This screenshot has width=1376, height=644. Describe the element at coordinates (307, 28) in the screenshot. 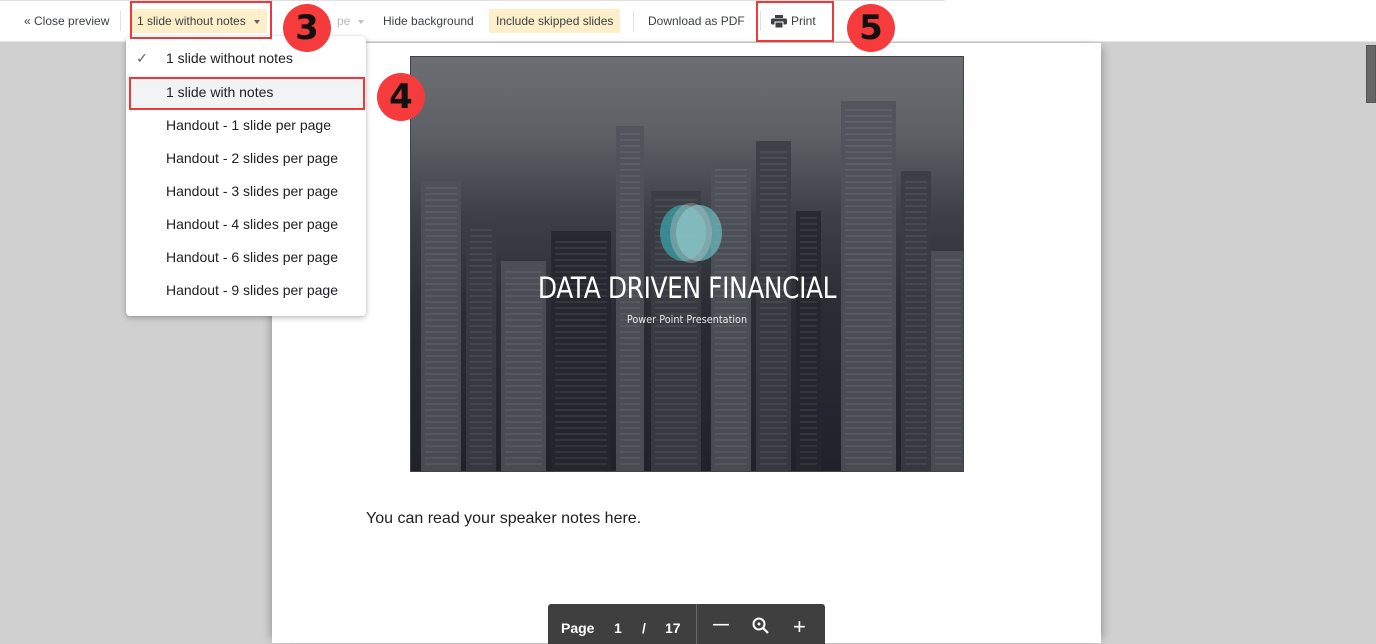

I see `step-badge-3: 3` at that location.